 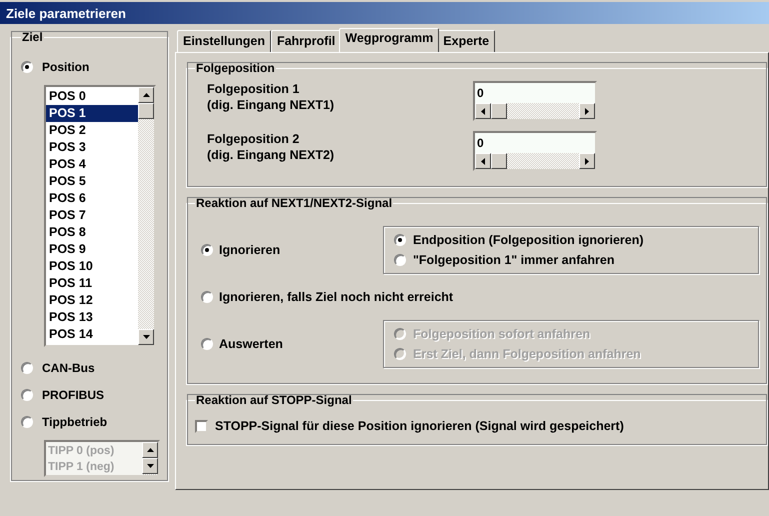 What do you see at coordinates (90, 395) in the screenshot?
I see `radio-button: PROFIBUS` at bounding box center [90, 395].